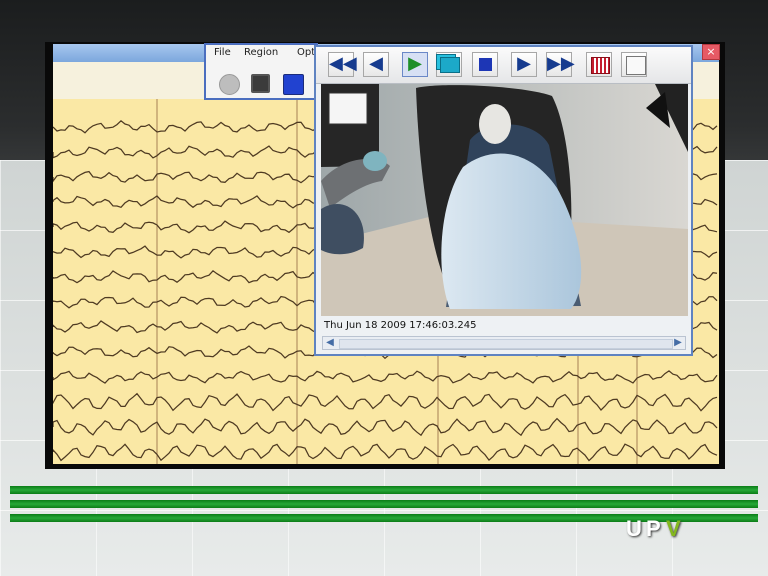 The width and height of the screenshot is (768, 576). What do you see at coordinates (375, 161) in the screenshot?
I see `cup` at bounding box center [375, 161].